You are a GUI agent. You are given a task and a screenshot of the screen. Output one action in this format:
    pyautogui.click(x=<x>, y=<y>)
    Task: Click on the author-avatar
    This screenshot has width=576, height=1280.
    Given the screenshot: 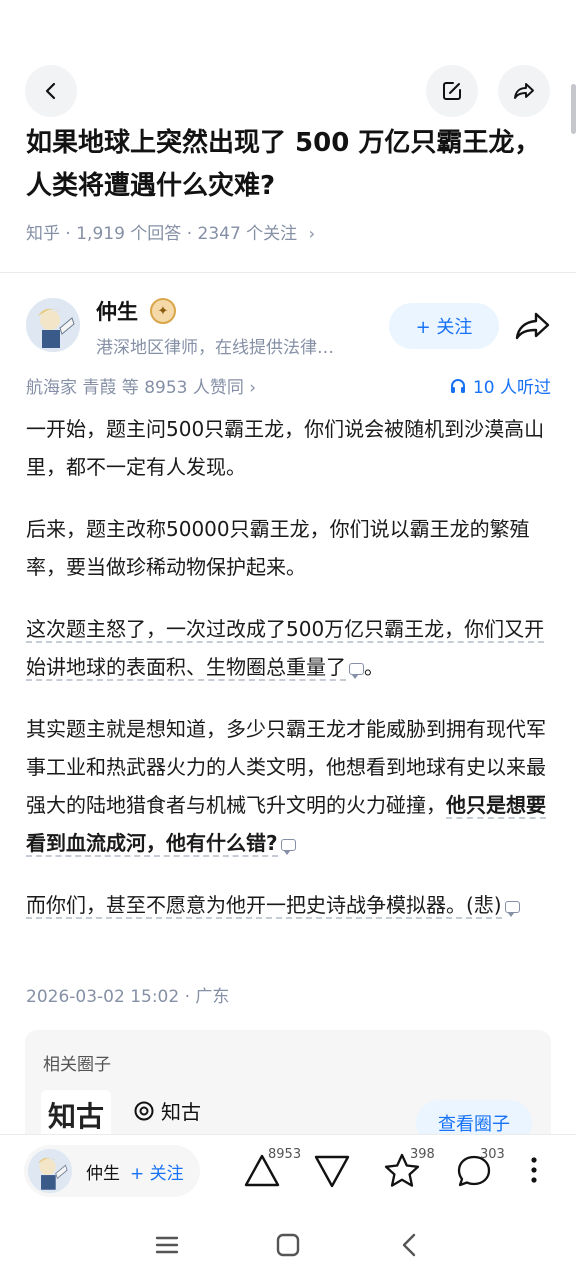 What is the action you would take?
    pyautogui.click(x=53, y=325)
    